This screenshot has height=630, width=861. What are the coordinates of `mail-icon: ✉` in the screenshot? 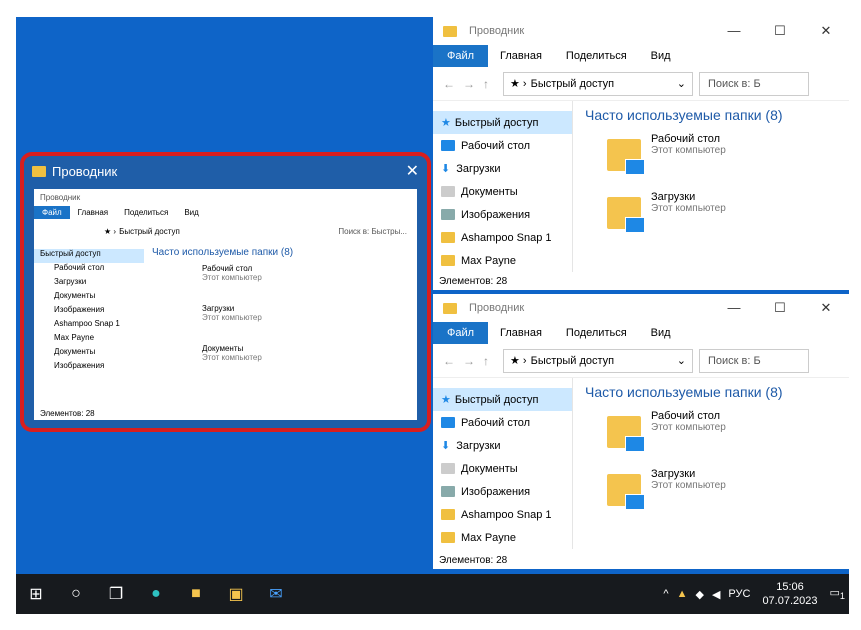 It's located at (276, 594).